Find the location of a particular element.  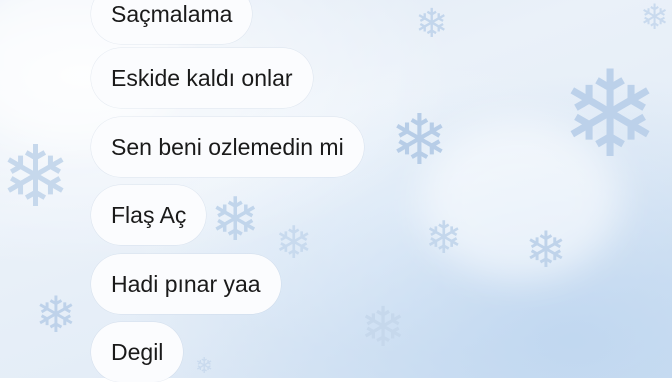

incoming-message-bubble: Eskide kaldı onlar is located at coordinates (202, 78).